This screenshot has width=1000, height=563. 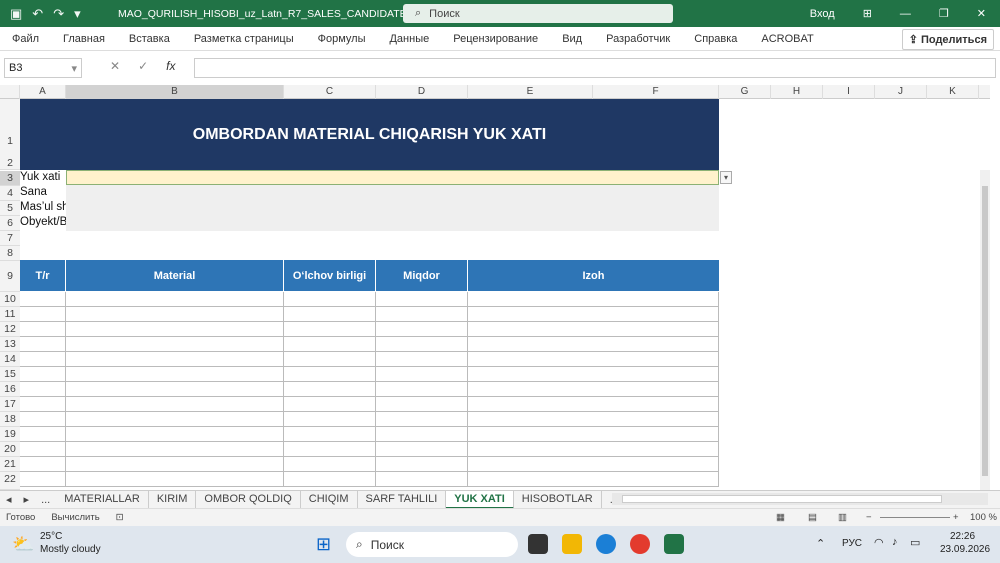 What do you see at coordinates (10, 374) in the screenshot?
I see `row-header: 15` at bounding box center [10, 374].